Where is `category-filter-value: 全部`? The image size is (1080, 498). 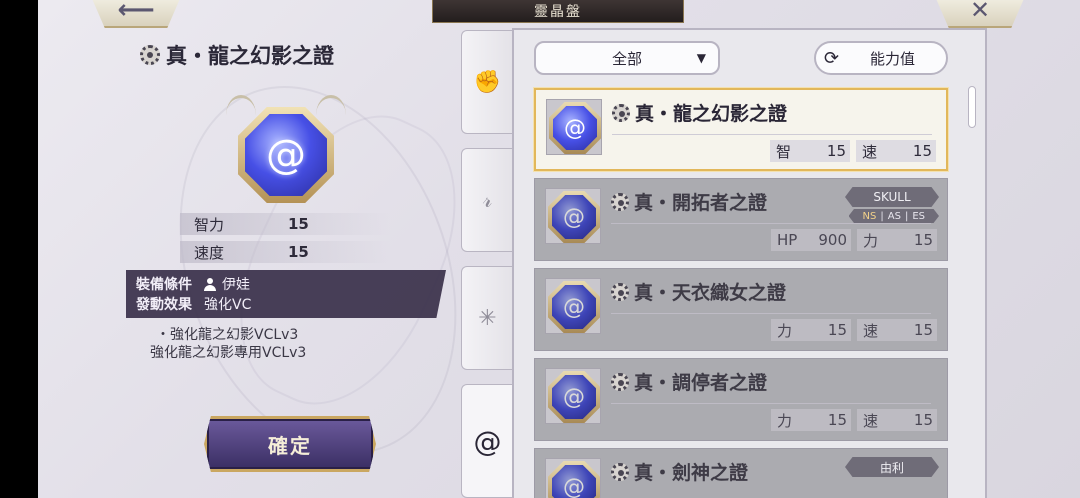 category-filter-value: 全部 is located at coordinates (626, 58).